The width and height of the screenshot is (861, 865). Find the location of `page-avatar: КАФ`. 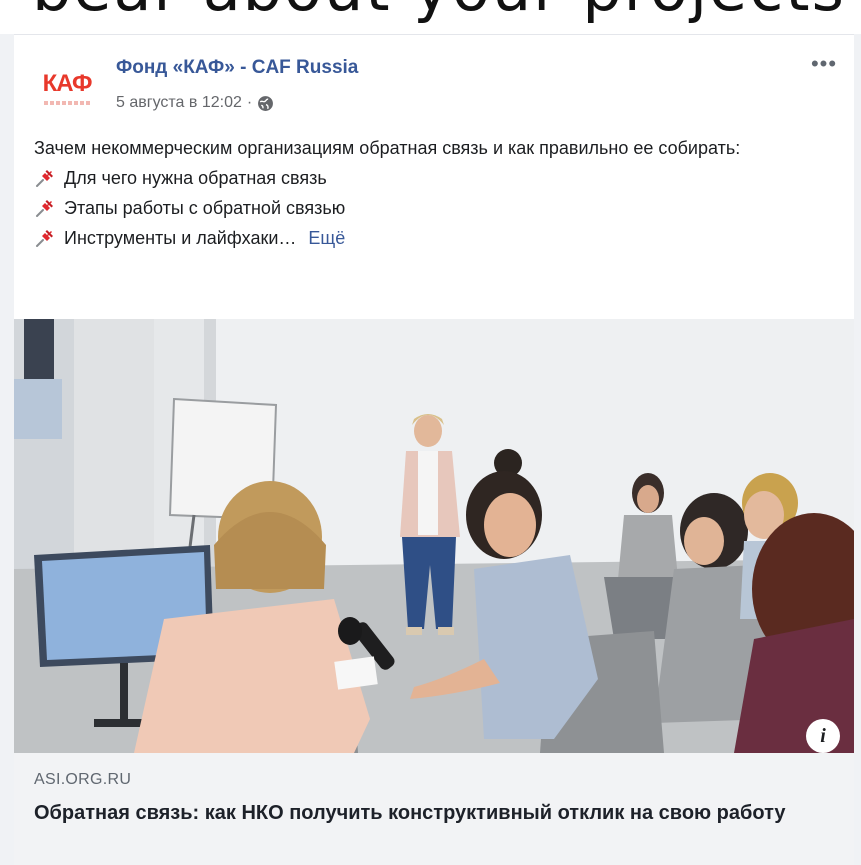

page-avatar: КАФ is located at coordinates (67, 88).